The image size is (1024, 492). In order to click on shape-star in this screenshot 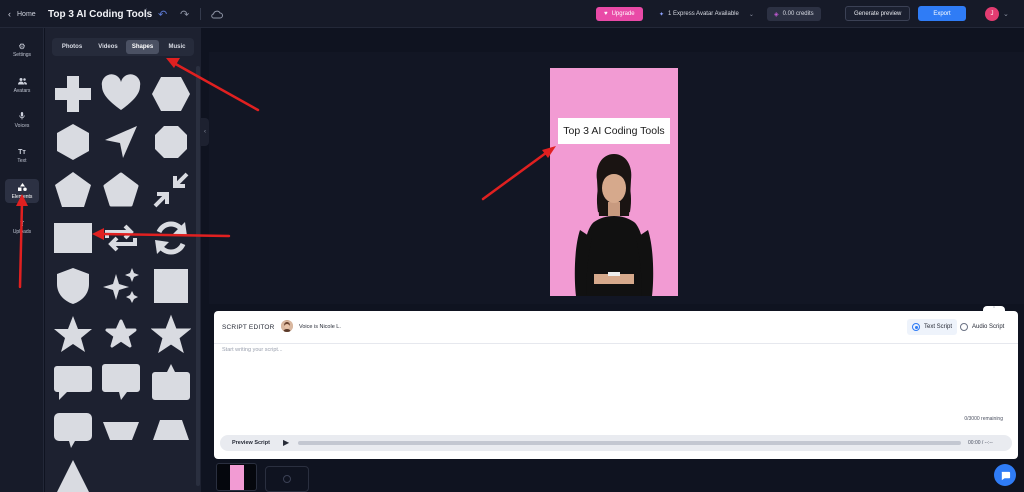, I will do `click(73, 334)`.